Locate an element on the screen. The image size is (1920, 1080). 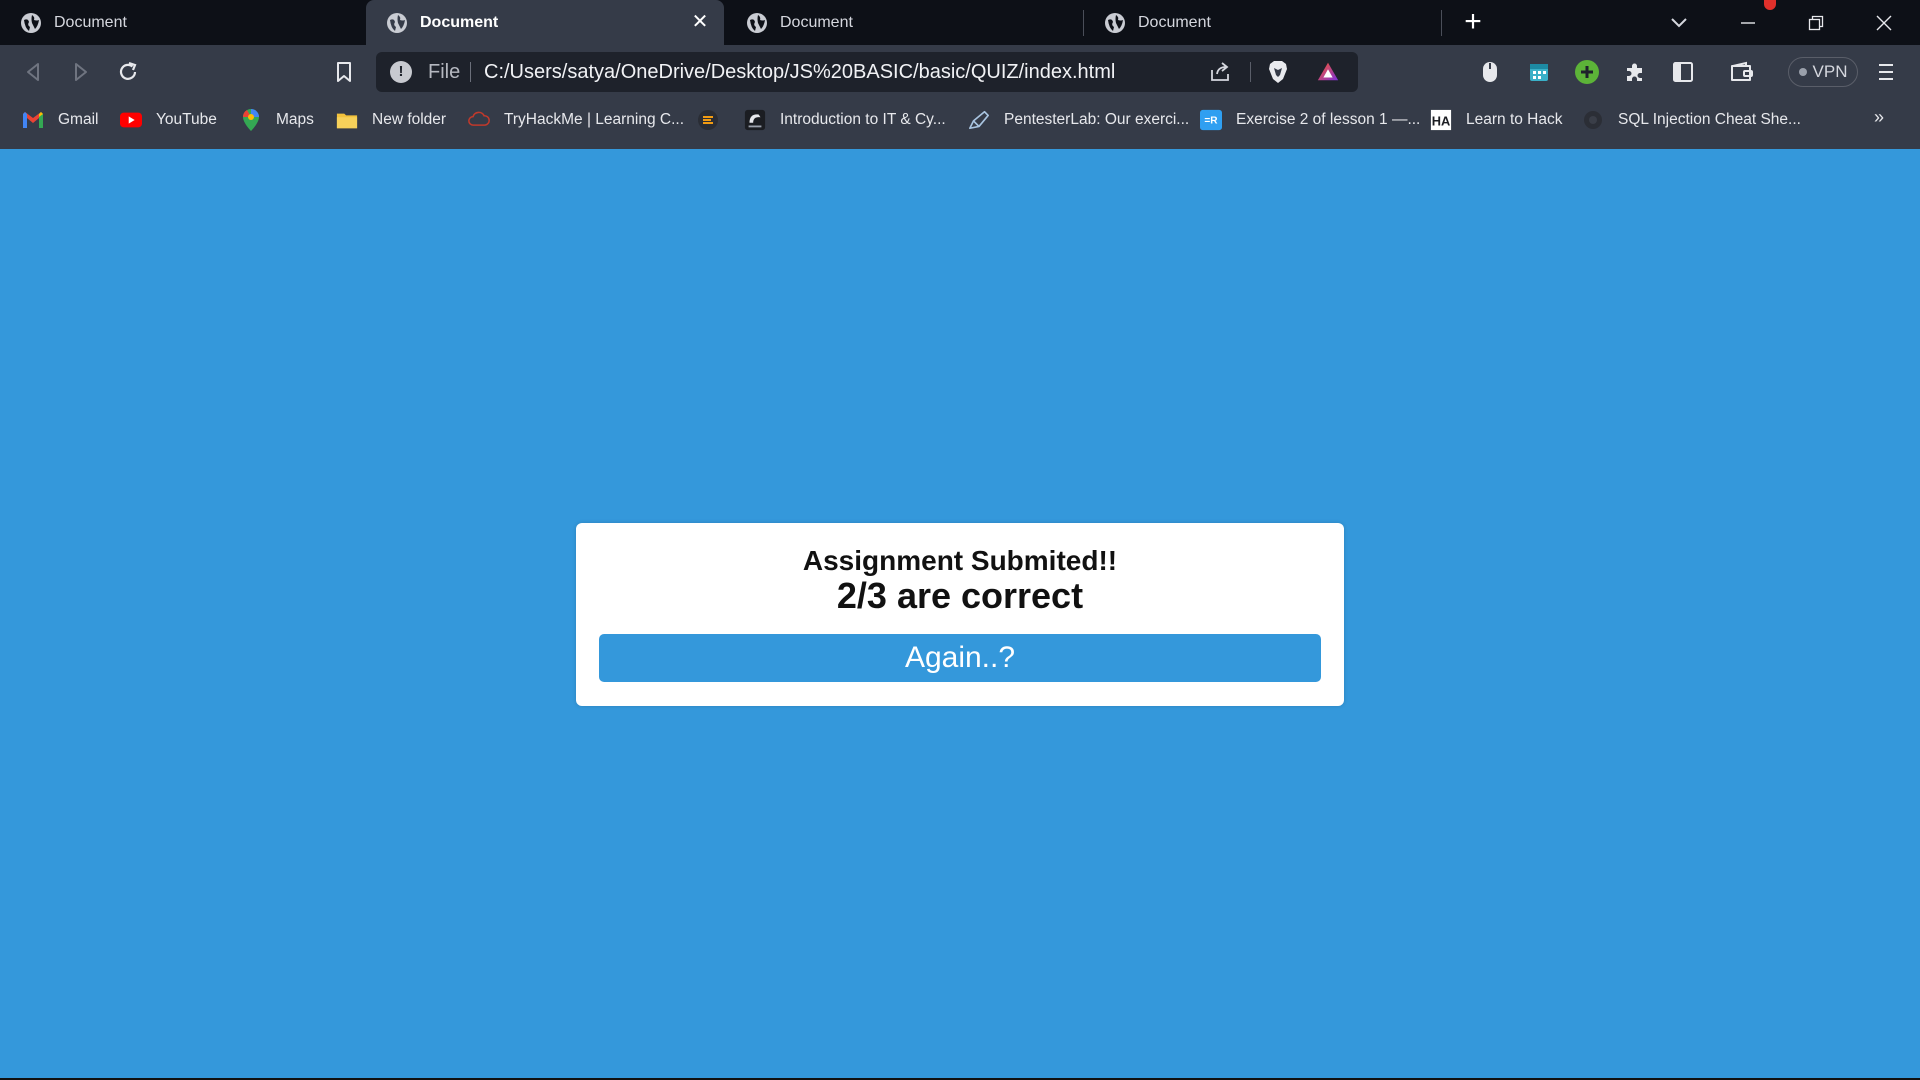
tab-2-title: Document is located at coordinates (459, 22).